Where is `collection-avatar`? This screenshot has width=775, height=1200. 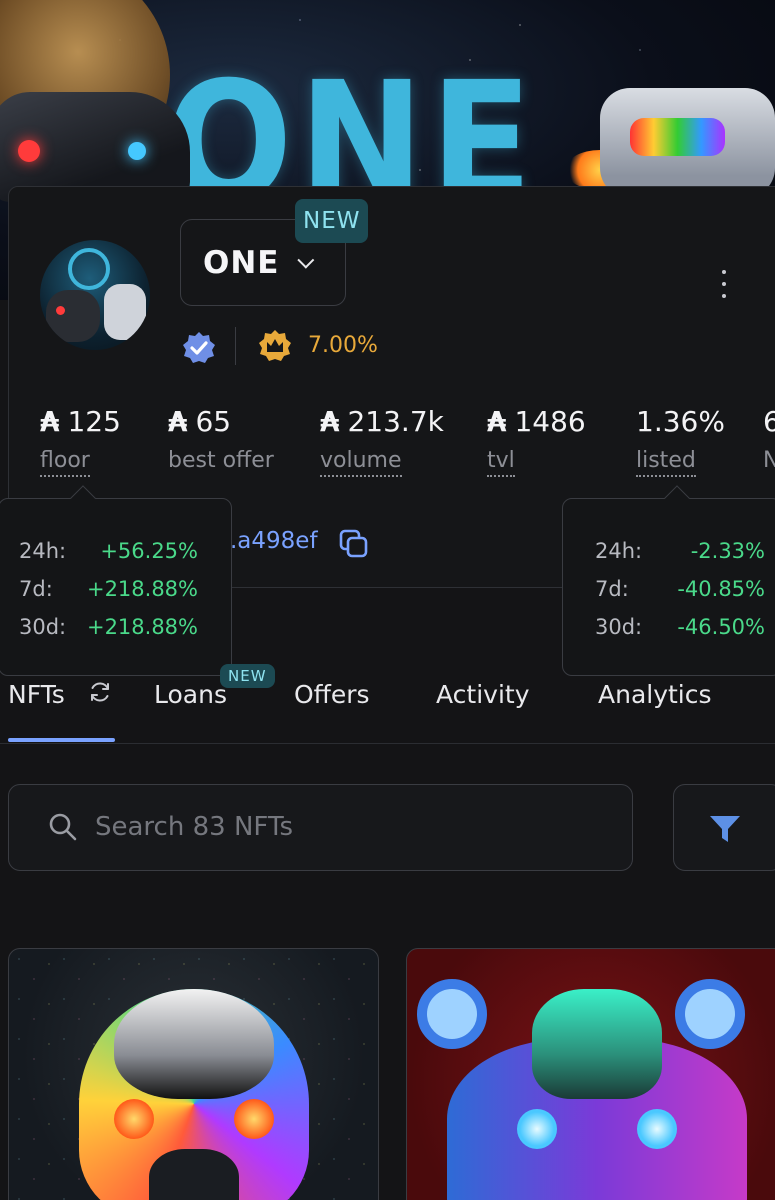 collection-avatar is located at coordinates (95, 295).